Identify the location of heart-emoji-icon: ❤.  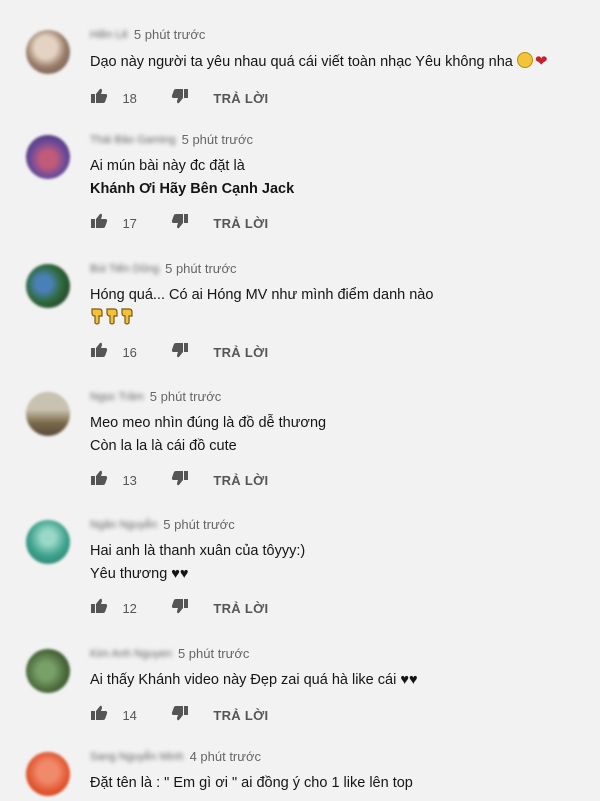
(541, 61).